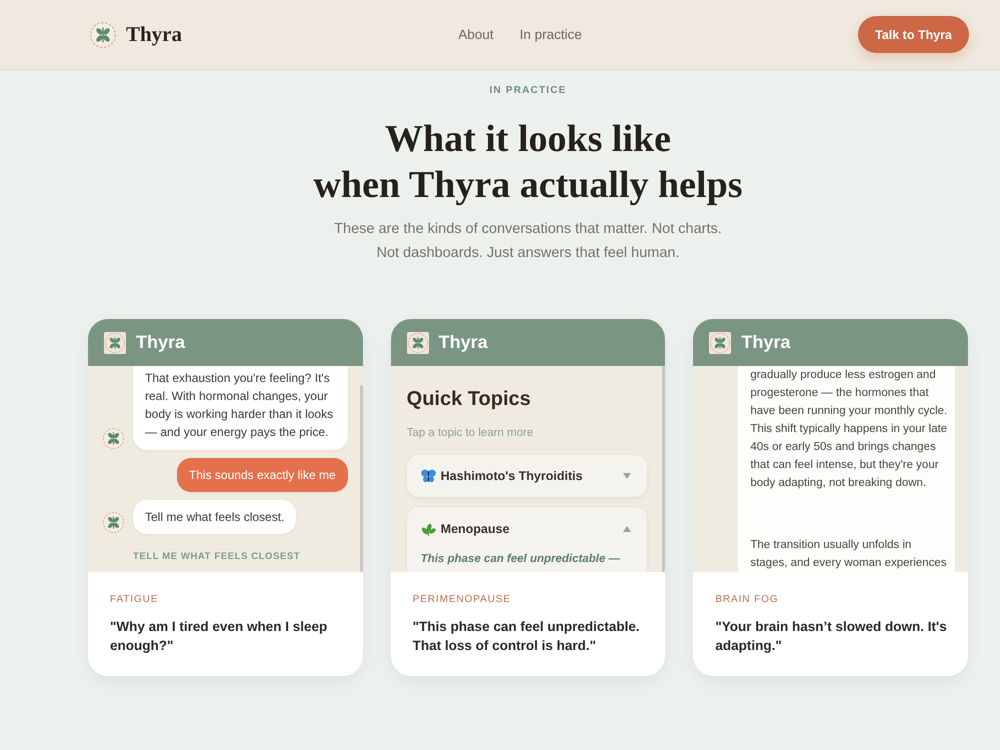 This screenshot has width=1000, height=750. Describe the element at coordinates (214, 517) in the screenshot. I see `bot-message-bubble: Tell me what feels closest.` at that location.